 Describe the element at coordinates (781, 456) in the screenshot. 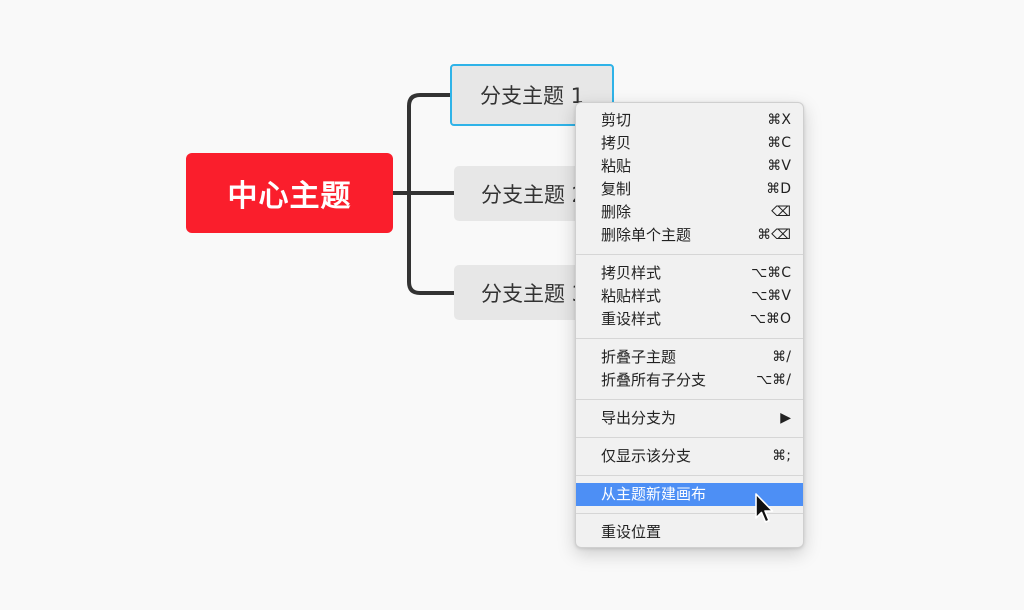

I see `menu-item-shortcut: ⌘;` at that location.